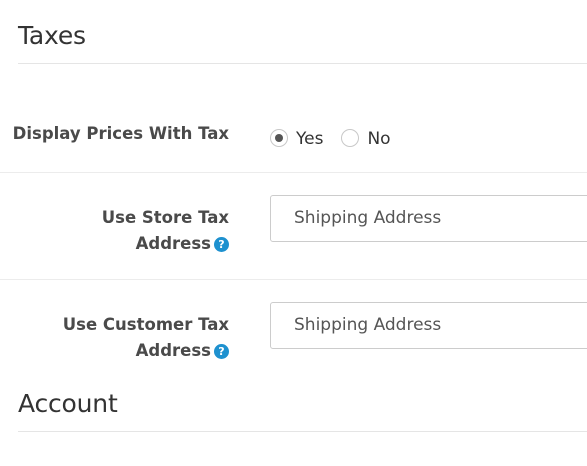 This screenshot has height=466, width=587. What do you see at coordinates (368, 325) in the screenshot?
I see `customer-tax-address-select-value: Shipping Address` at bounding box center [368, 325].